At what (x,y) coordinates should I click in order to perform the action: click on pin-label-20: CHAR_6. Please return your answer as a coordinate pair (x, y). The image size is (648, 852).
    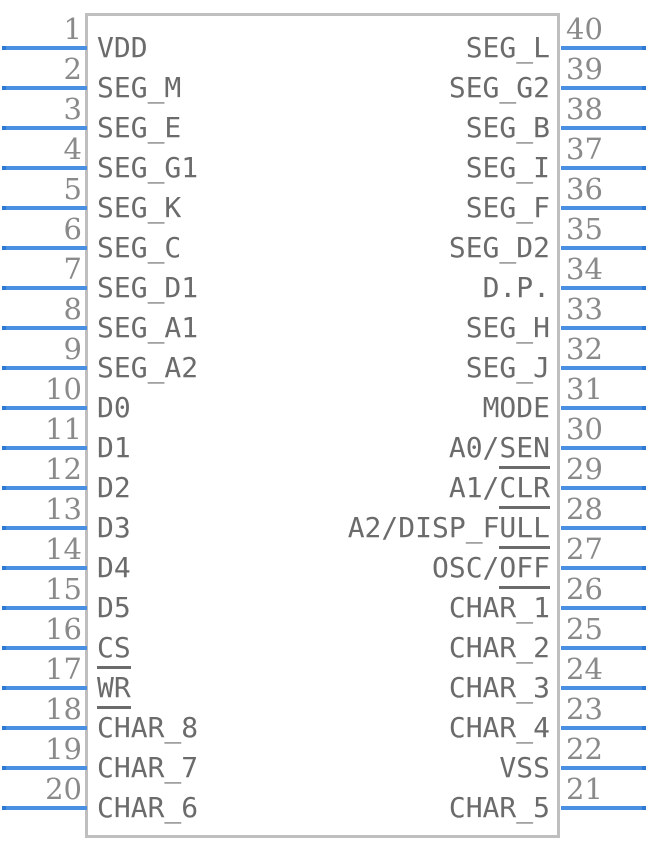
    Looking at the image, I should click on (148, 807).